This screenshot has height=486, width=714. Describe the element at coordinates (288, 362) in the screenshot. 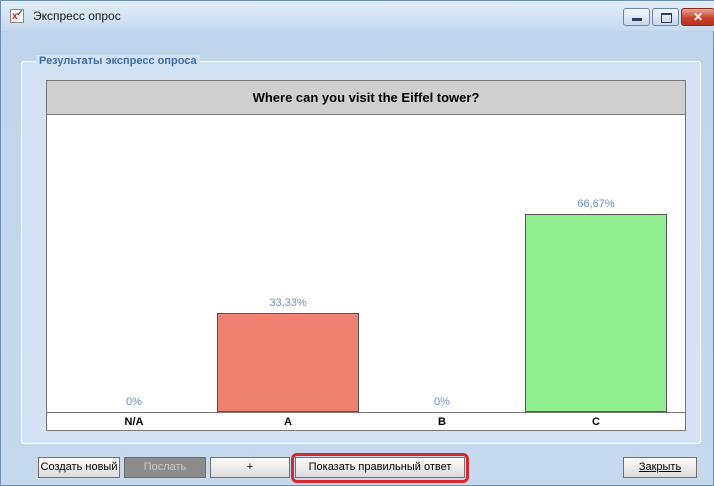

I see `chart-bar-a` at that location.